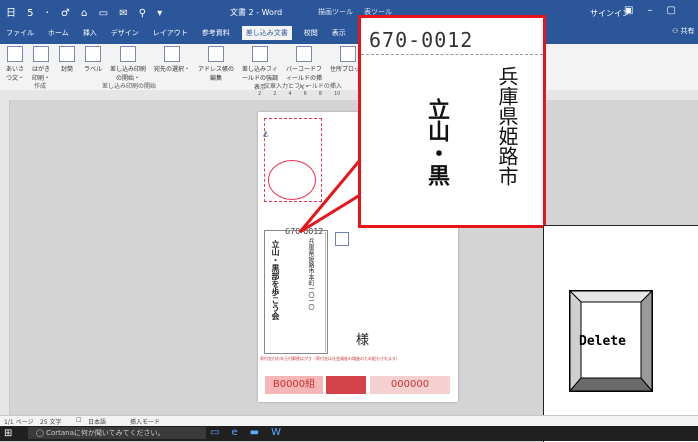  What do you see at coordinates (437, 142) in the screenshot?
I see `zoom-recipient: 立山・黒` at bounding box center [437, 142].